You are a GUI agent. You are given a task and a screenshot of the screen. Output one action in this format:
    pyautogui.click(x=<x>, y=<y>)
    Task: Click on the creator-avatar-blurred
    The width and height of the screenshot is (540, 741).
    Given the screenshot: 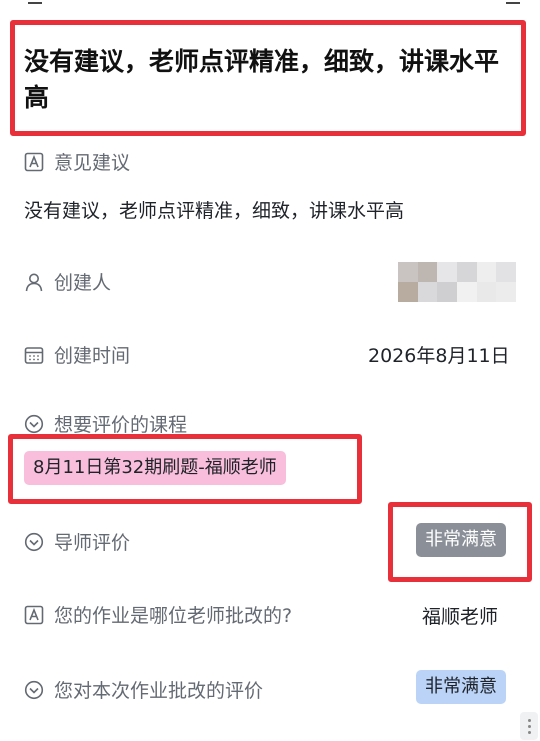 What is the action you would take?
    pyautogui.click(x=457, y=282)
    